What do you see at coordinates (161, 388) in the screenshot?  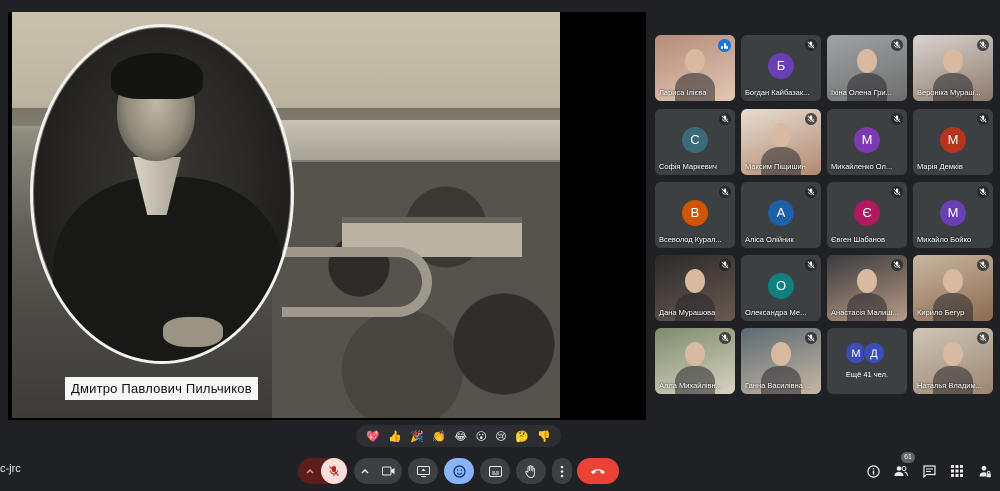 I see `portrait-caption: Дмитро Павлович Пильчиков` at bounding box center [161, 388].